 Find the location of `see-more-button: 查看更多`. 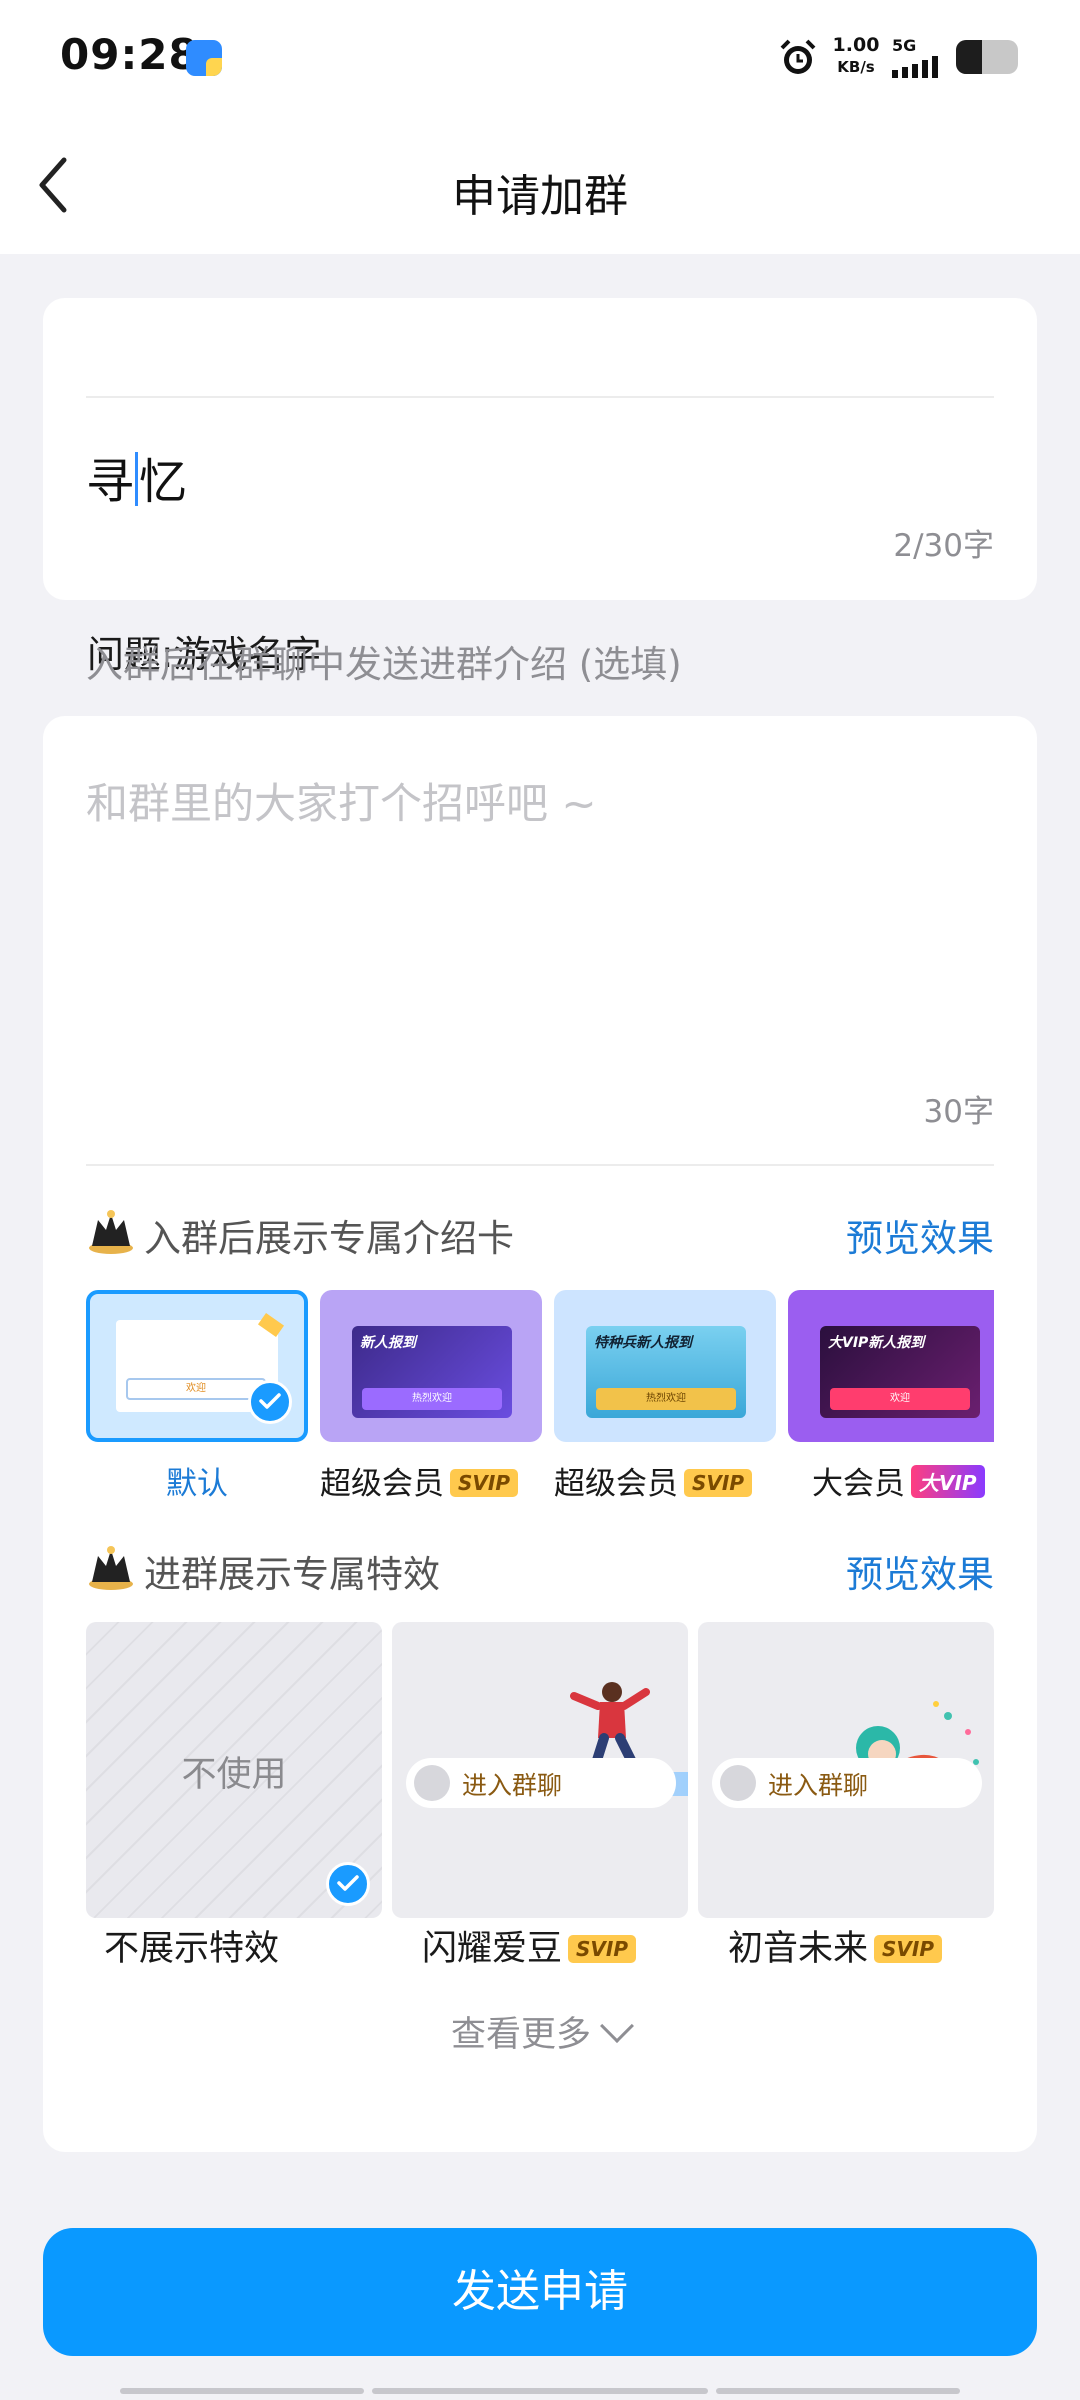

see-more-button: 查看更多 is located at coordinates (540, 2031).